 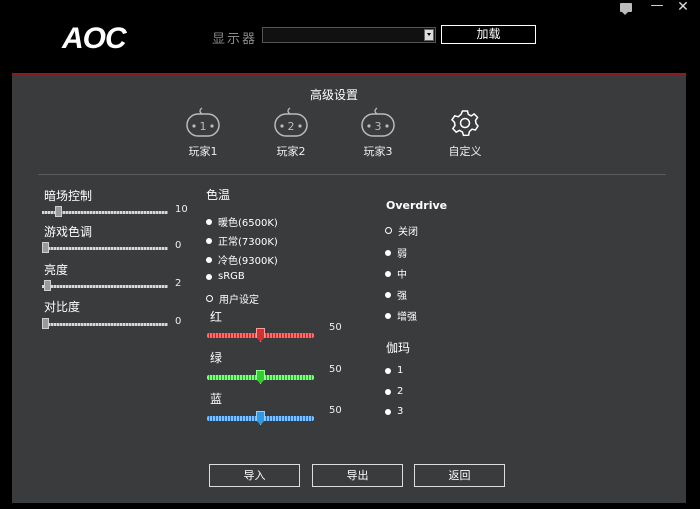 What do you see at coordinates (62, 307) in the screenshot?
I see `contrast-label: 对比度` at bounding box center [62, 307].